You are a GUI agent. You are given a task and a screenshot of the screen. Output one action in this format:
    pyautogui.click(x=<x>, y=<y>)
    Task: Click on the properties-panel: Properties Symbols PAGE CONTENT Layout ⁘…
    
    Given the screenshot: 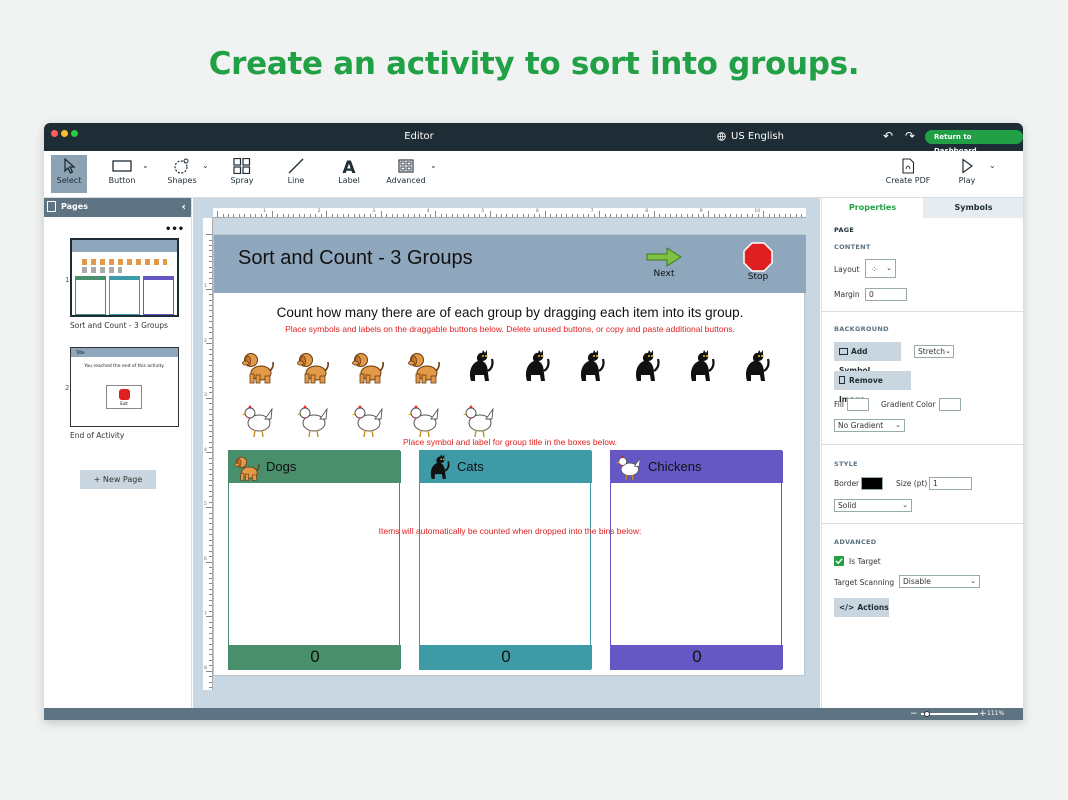 What is the action you would take?
    pyautogui.click(x=922, y=453)
    